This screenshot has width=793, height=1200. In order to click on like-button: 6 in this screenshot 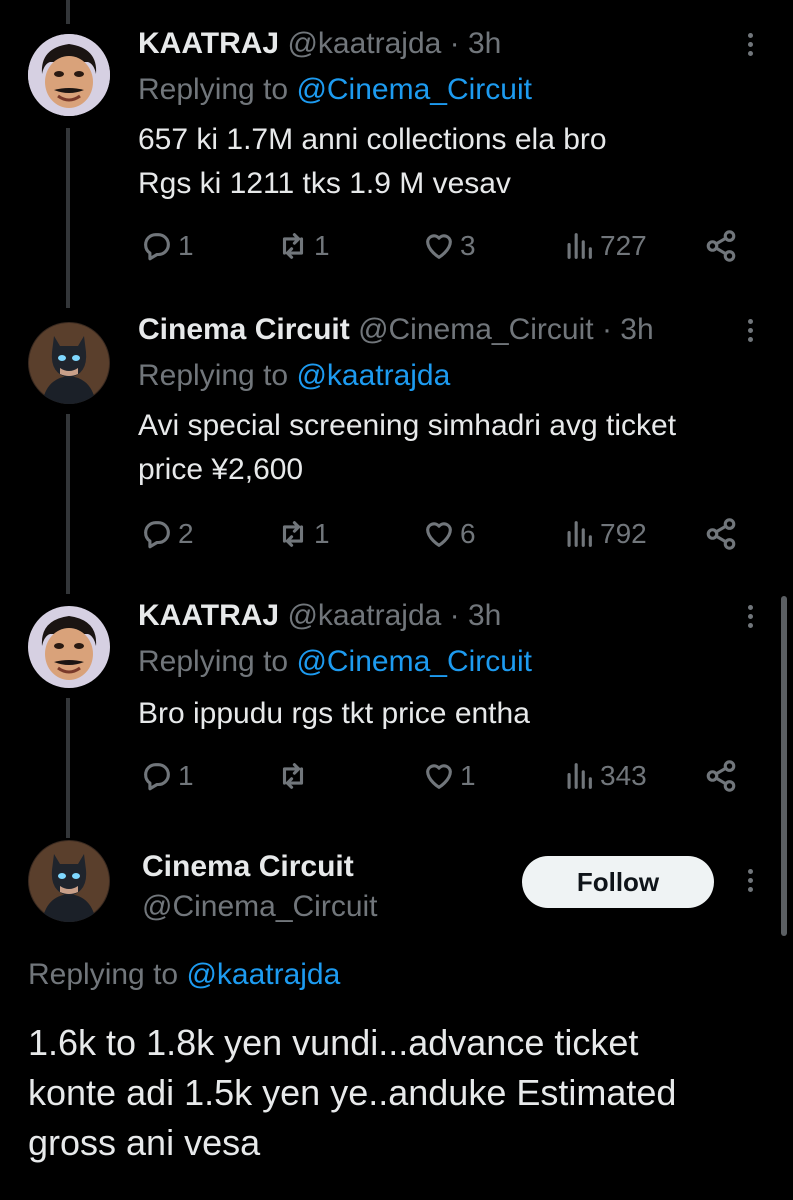, I will do `click(449, 534)`.